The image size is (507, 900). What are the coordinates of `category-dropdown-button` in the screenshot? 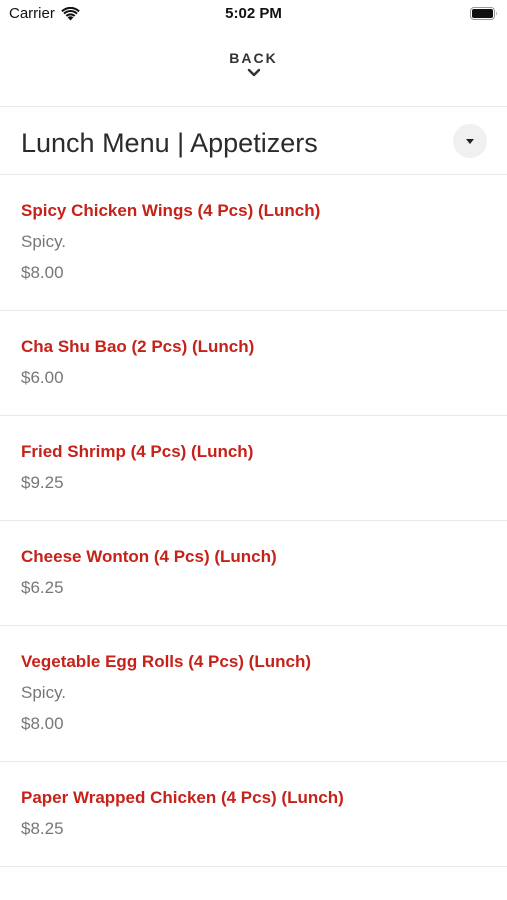 It's located at (470, 141).